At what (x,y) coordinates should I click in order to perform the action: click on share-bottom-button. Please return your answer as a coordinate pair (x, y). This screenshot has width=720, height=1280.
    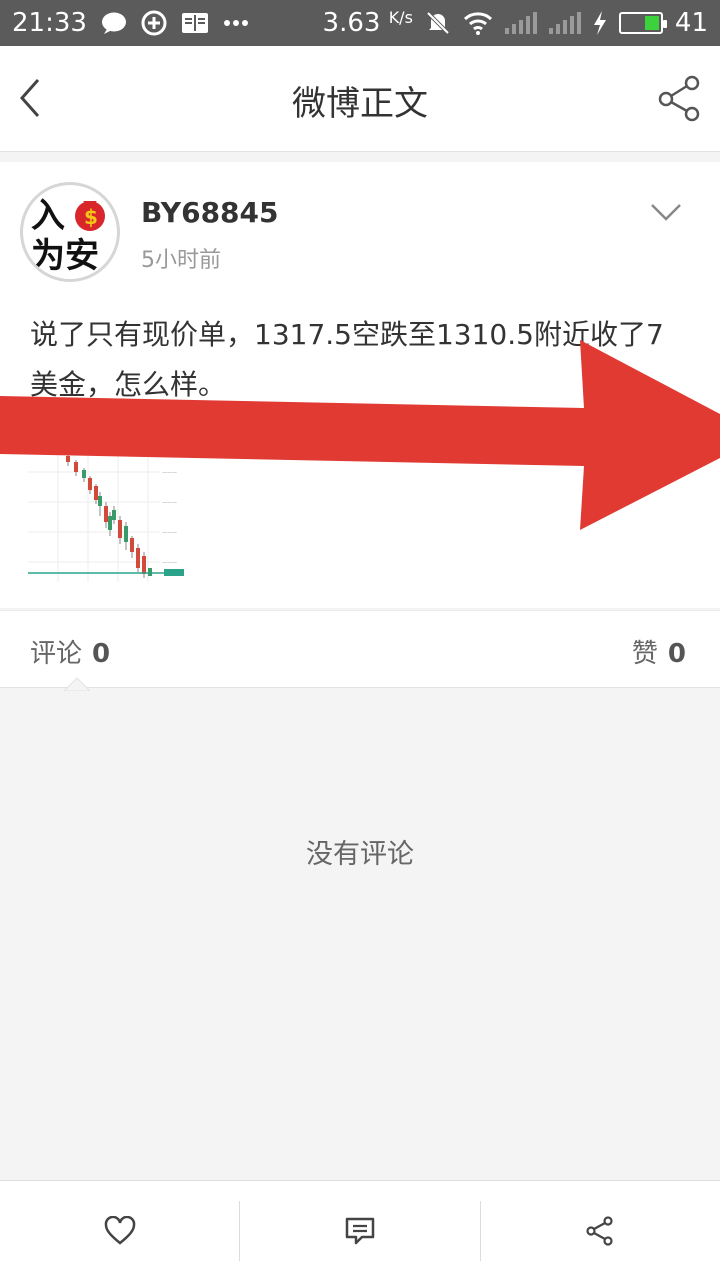
    Looking at the image, I should click on (600, 1230).